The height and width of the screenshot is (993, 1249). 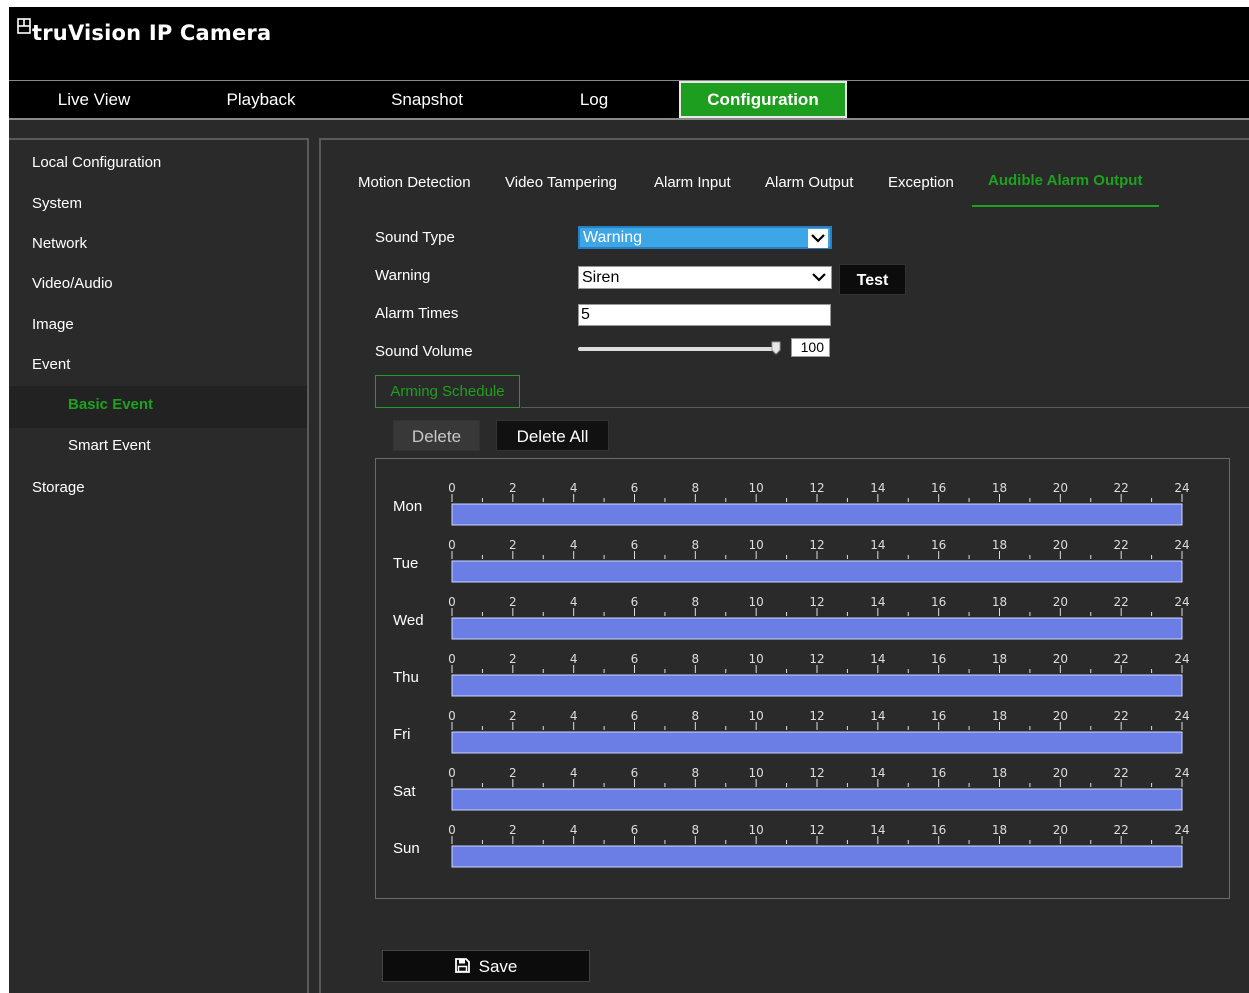 I want to click on logo-icon, so click(x=24, y=26).